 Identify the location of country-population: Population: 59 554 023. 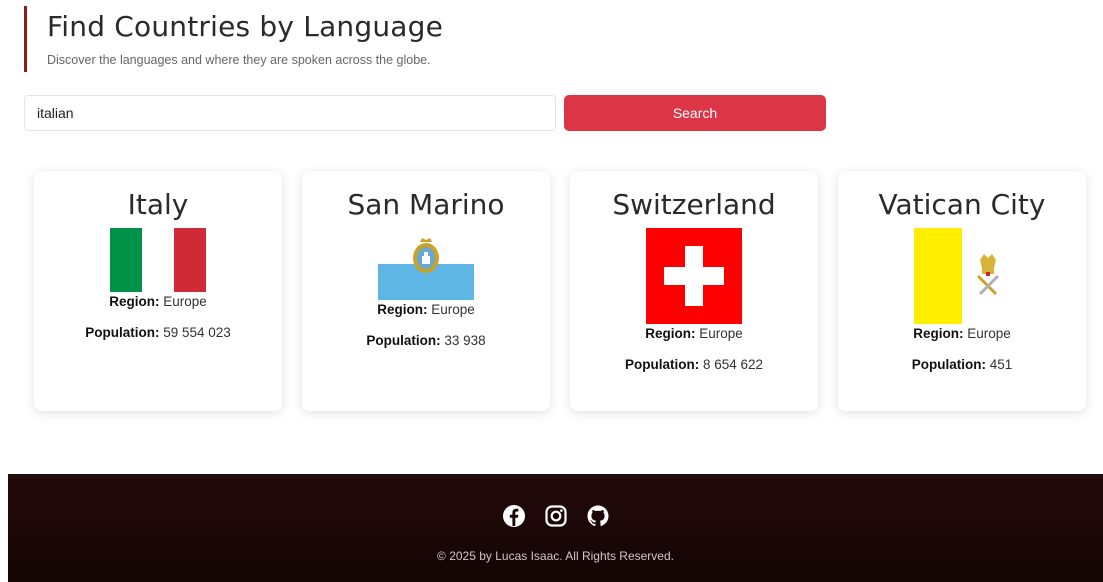
(158, 332).